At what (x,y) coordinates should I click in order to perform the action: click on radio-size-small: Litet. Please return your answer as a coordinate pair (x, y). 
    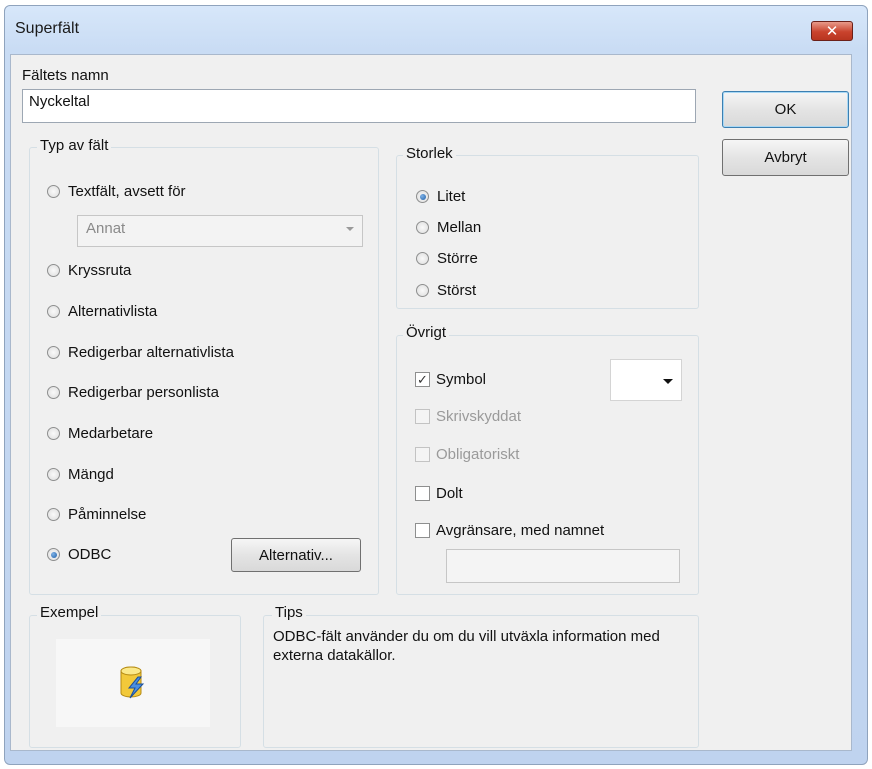
    Looking at the image, I should click on (440, 196).